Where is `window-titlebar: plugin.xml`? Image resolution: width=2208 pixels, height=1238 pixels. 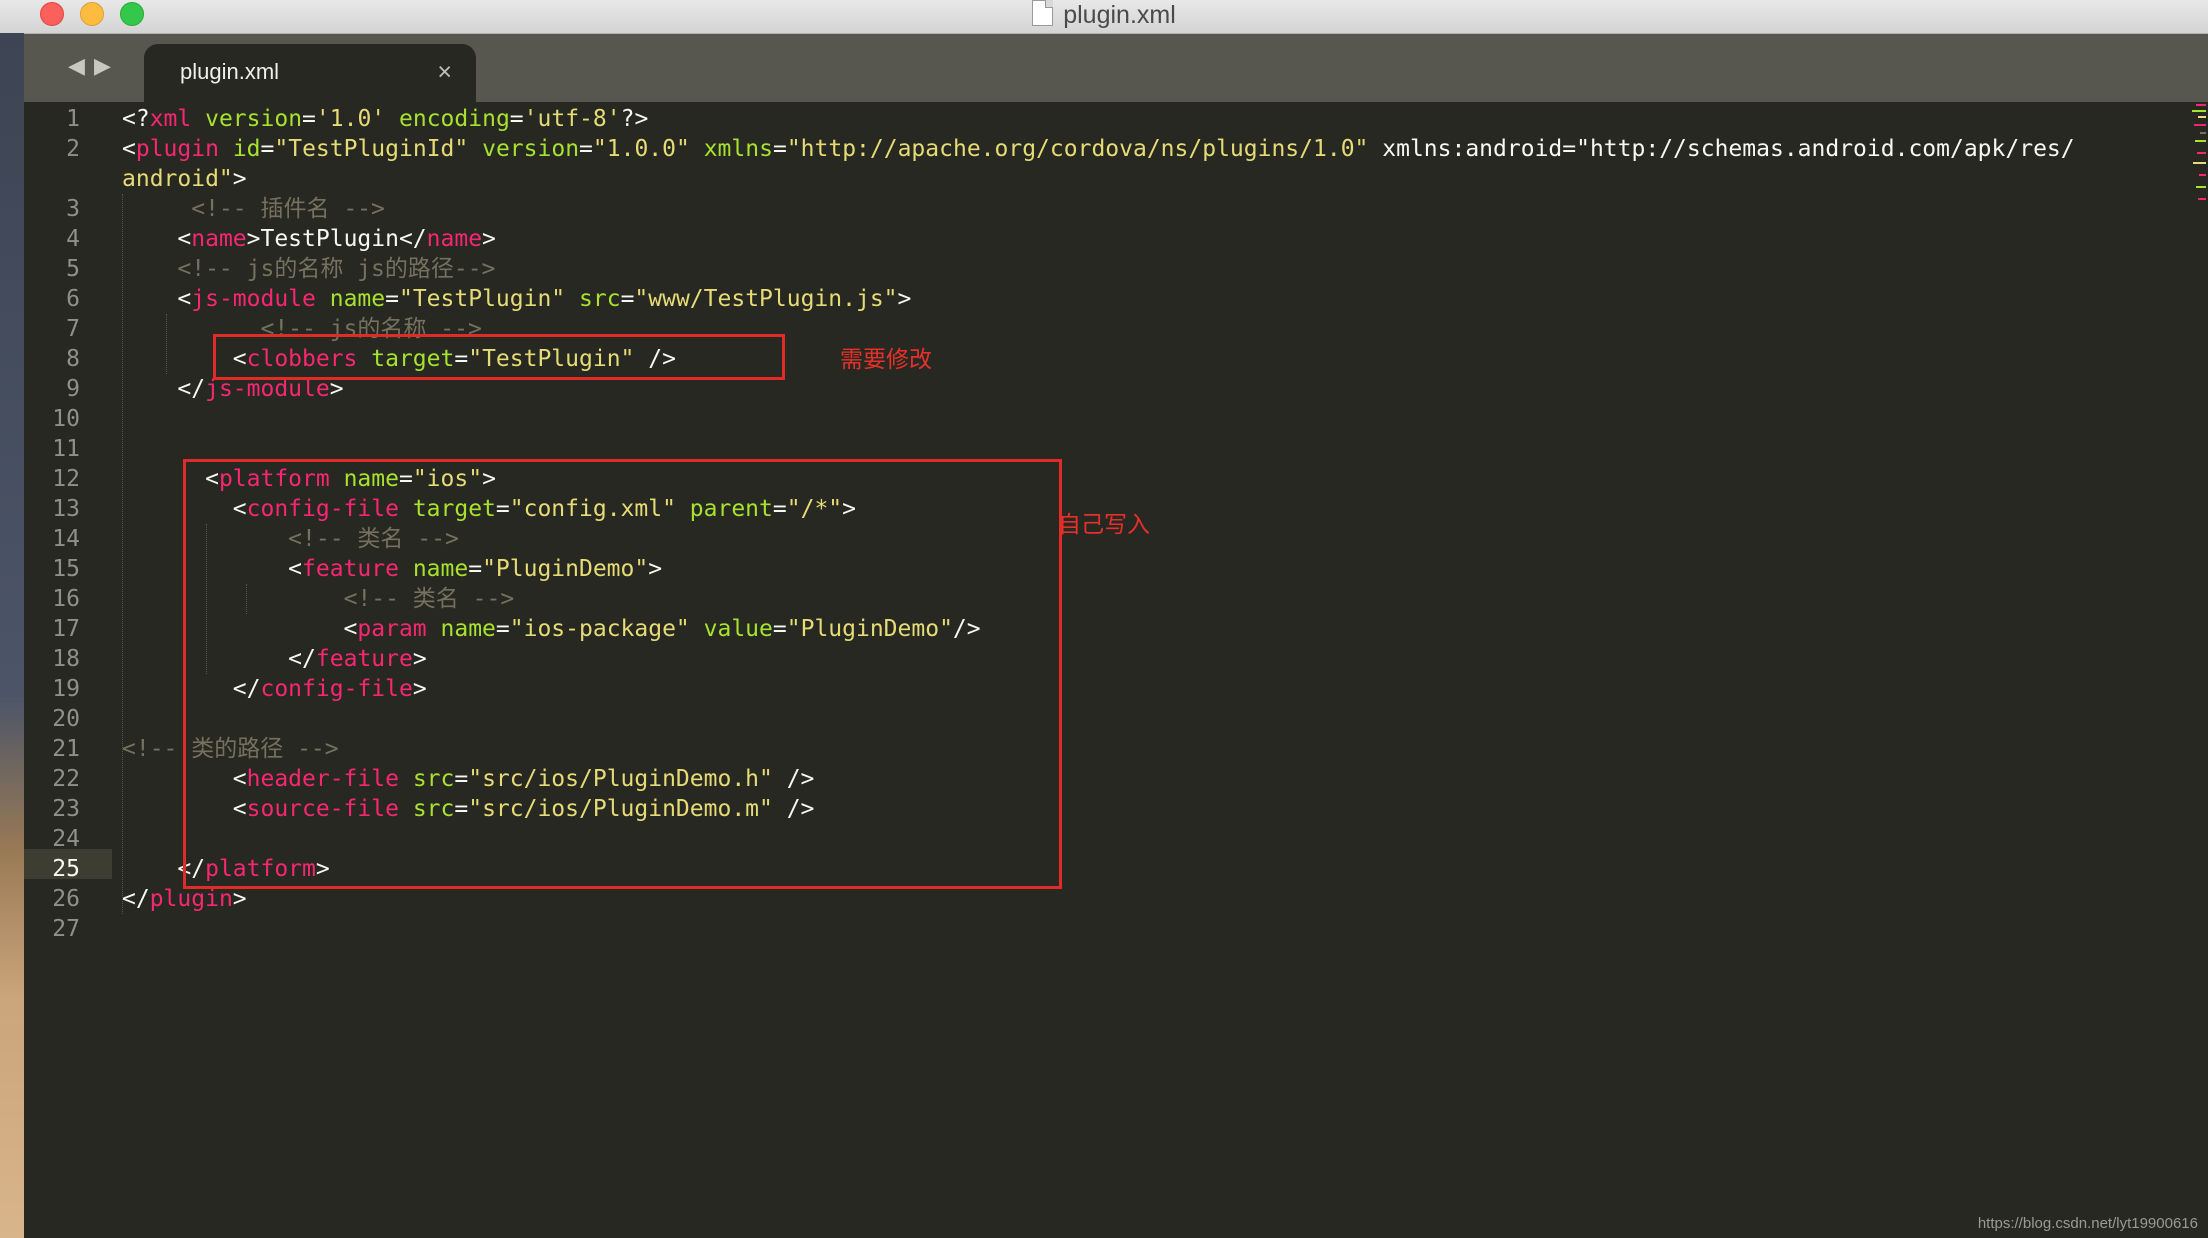 window-titlebar: plugin.xml is located at coordinates (1104, 17).